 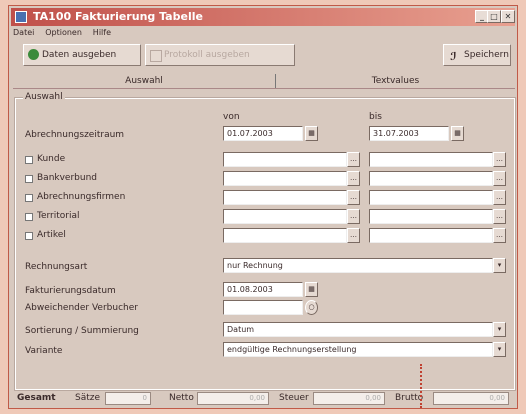 What do you see at coordinates (263, 307) in the screenshot?
I see `alt-booker-input` at bounding box center [263, 307].